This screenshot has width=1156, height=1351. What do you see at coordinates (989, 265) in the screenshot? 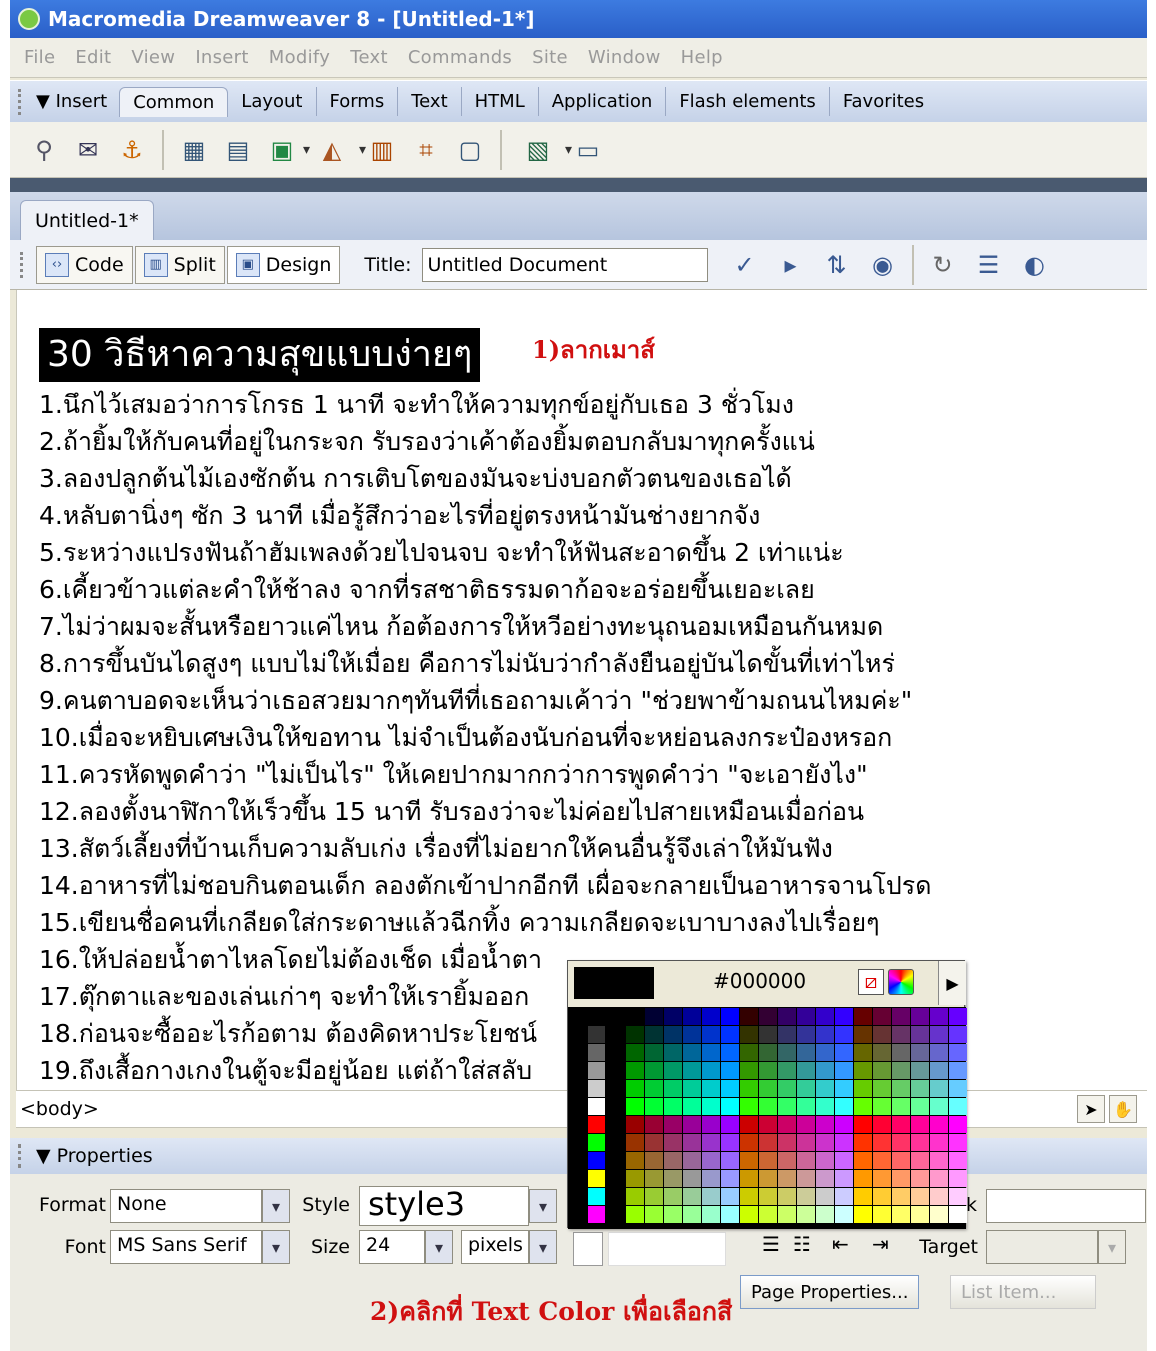
I see `view-options-icon: ☰` at bounding box center [989, 265].